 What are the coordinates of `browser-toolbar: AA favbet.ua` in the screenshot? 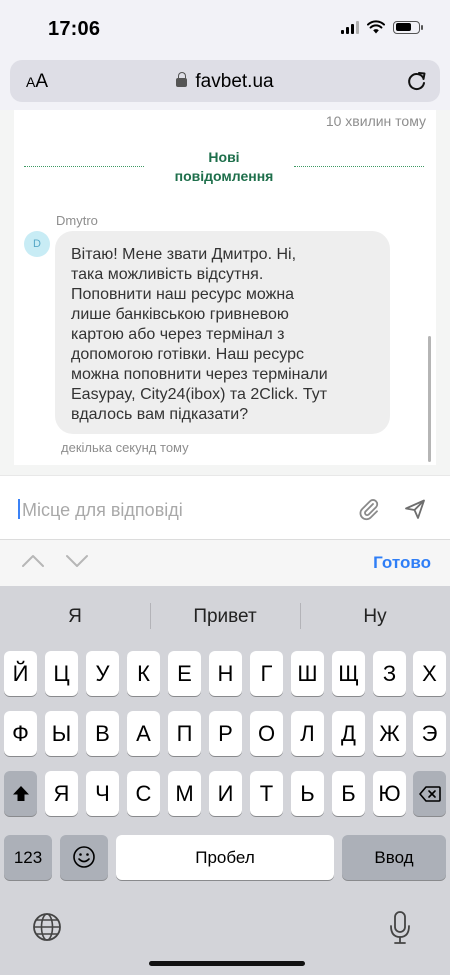 It's located at (225, 83).